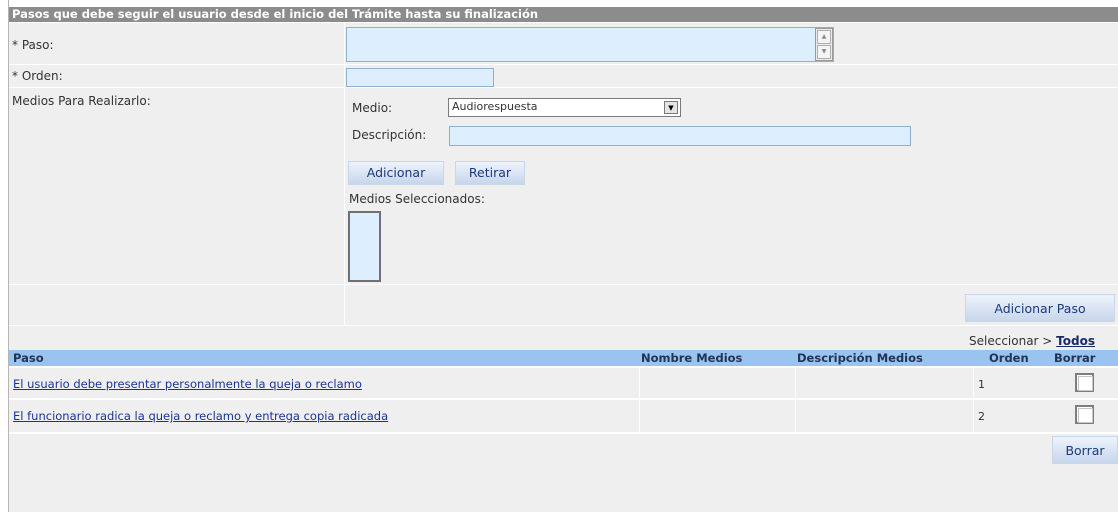 Image resolution: width=1118 pixels, height=512 pixels. I want to click on medios-label: Medios Para Realizarlo:, so click(81, 101).